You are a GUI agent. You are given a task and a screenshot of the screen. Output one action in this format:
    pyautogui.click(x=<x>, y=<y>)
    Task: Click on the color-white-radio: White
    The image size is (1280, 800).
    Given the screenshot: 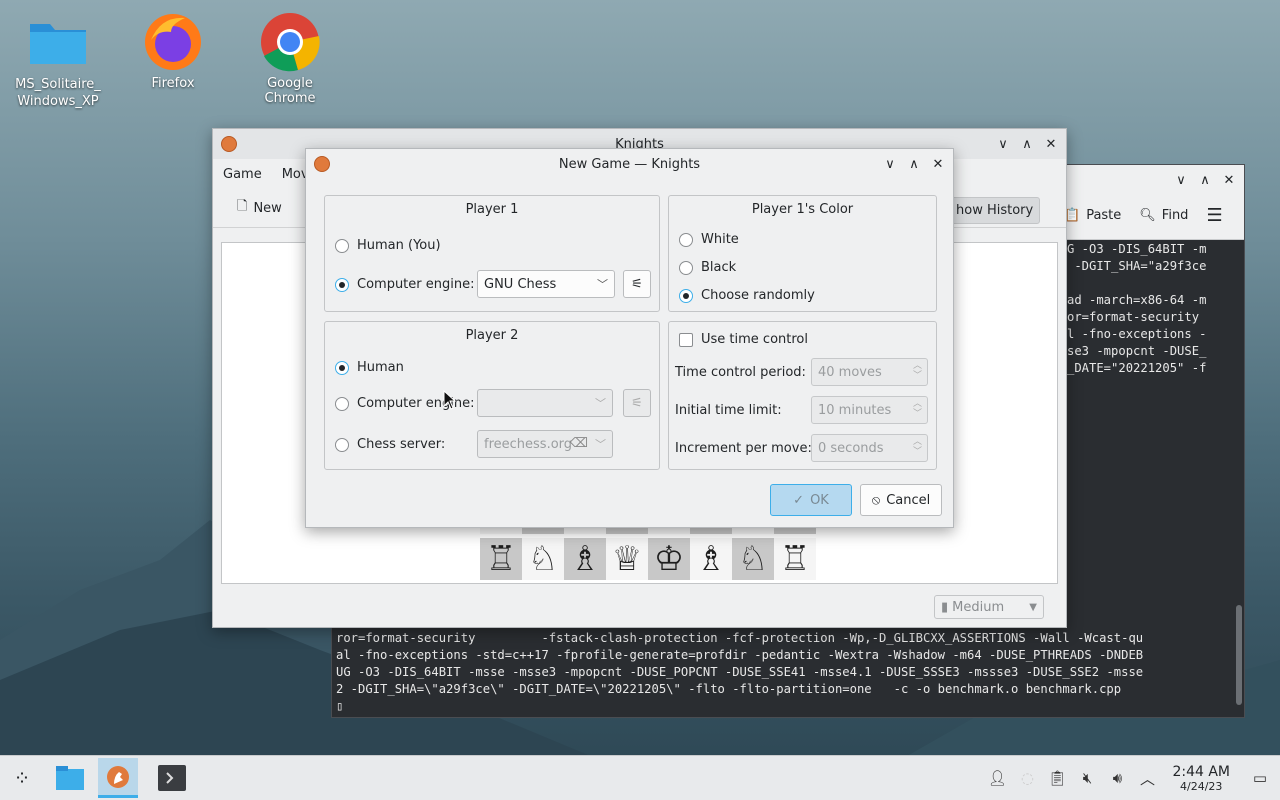 What is the action you would take?
    pyautogui.click(x=709, y=239)
    